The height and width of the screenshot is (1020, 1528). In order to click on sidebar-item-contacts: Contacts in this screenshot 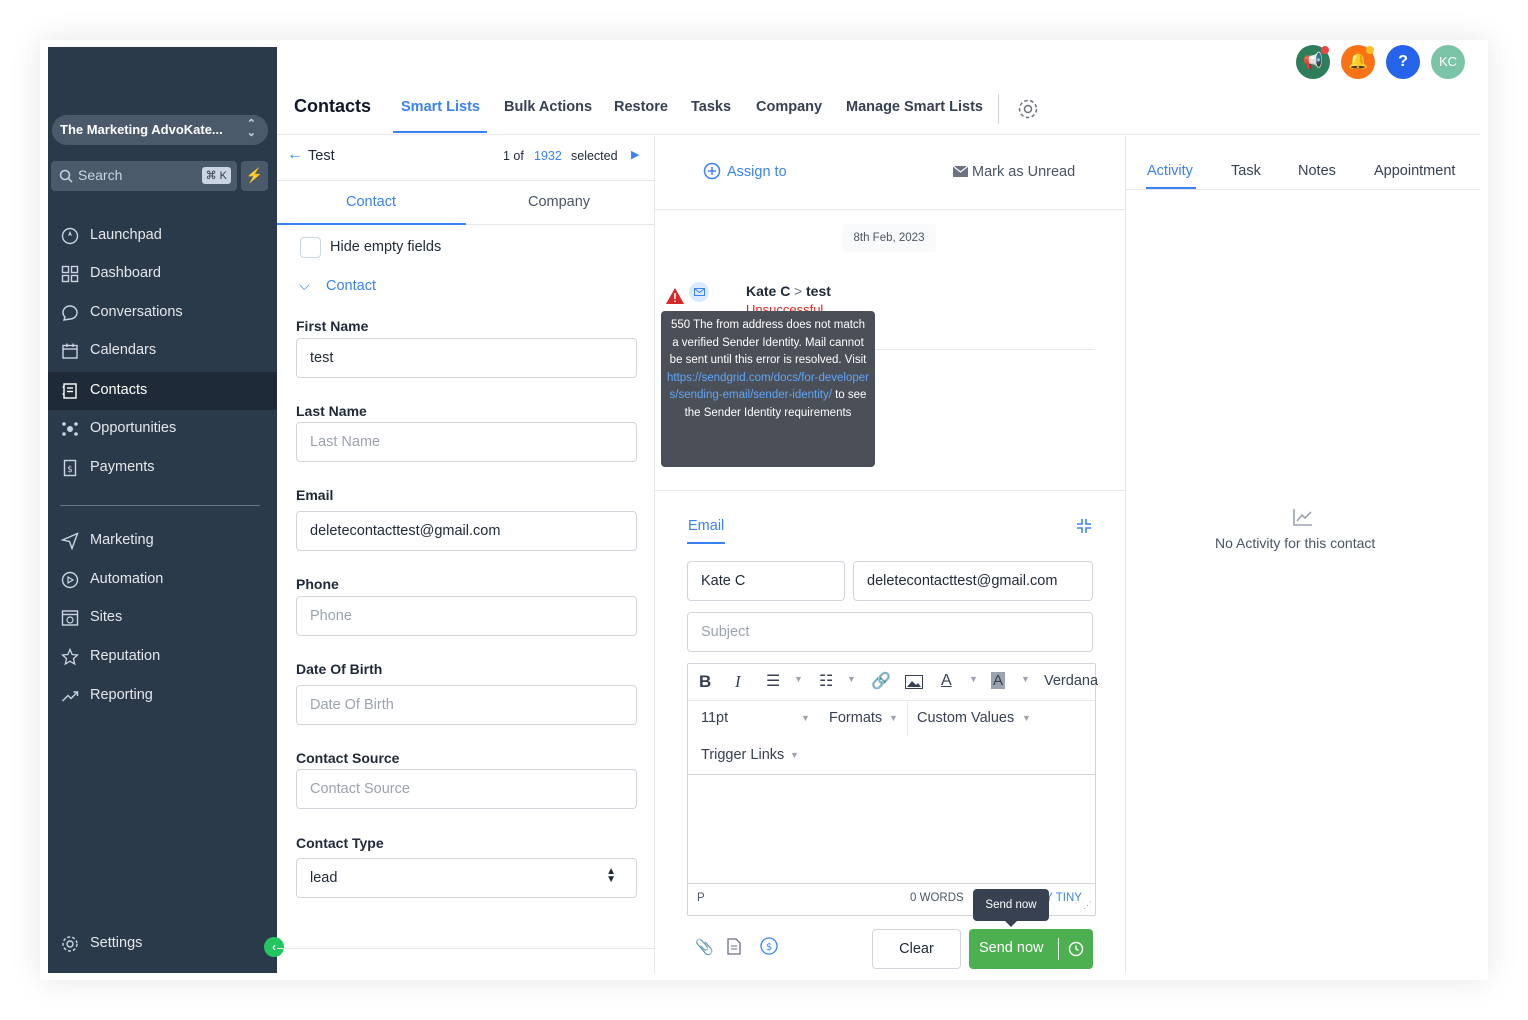, I will do `click(162, 391)`.